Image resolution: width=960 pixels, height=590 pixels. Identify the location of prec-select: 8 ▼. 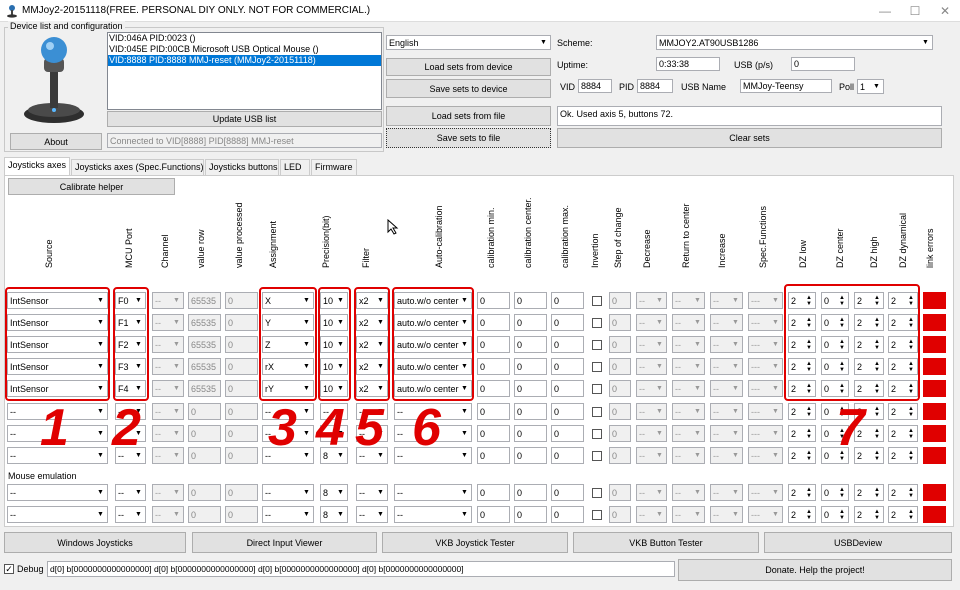
(334, 492).